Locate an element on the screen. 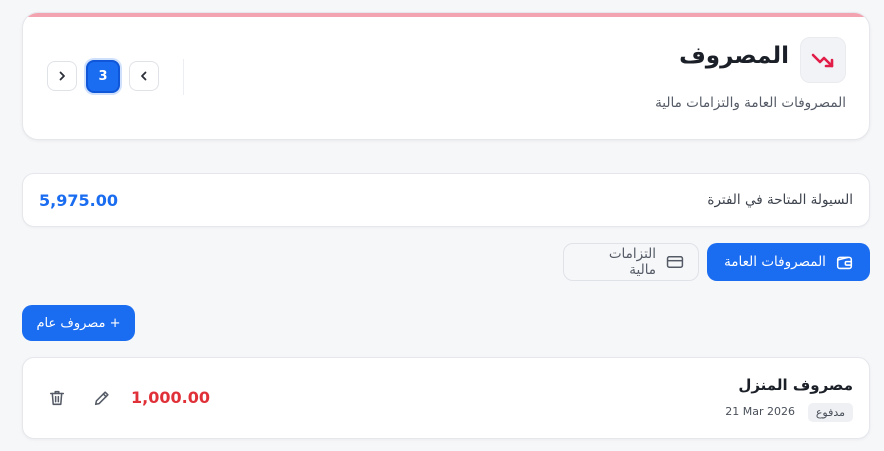 This screenshot has width=884, height=451. pager-next-button is located at coordinates (144, 76).